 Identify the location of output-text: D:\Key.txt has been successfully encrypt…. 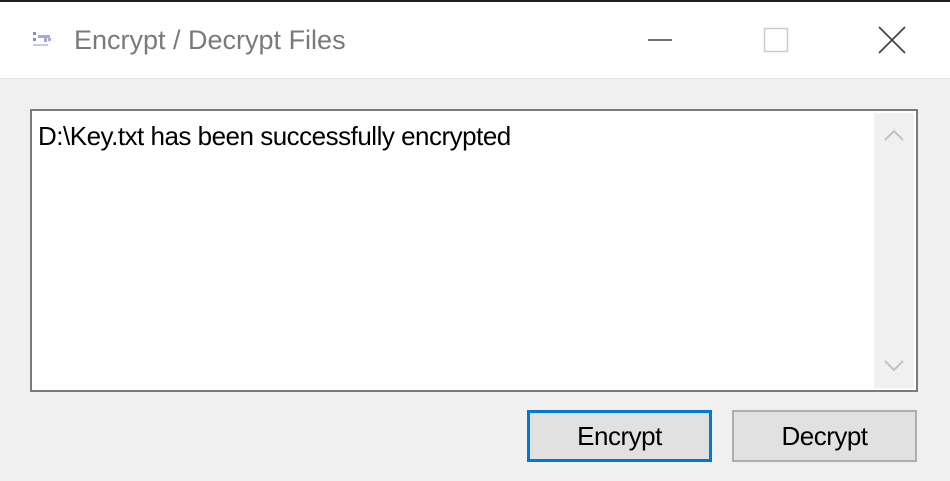
(274, 136).